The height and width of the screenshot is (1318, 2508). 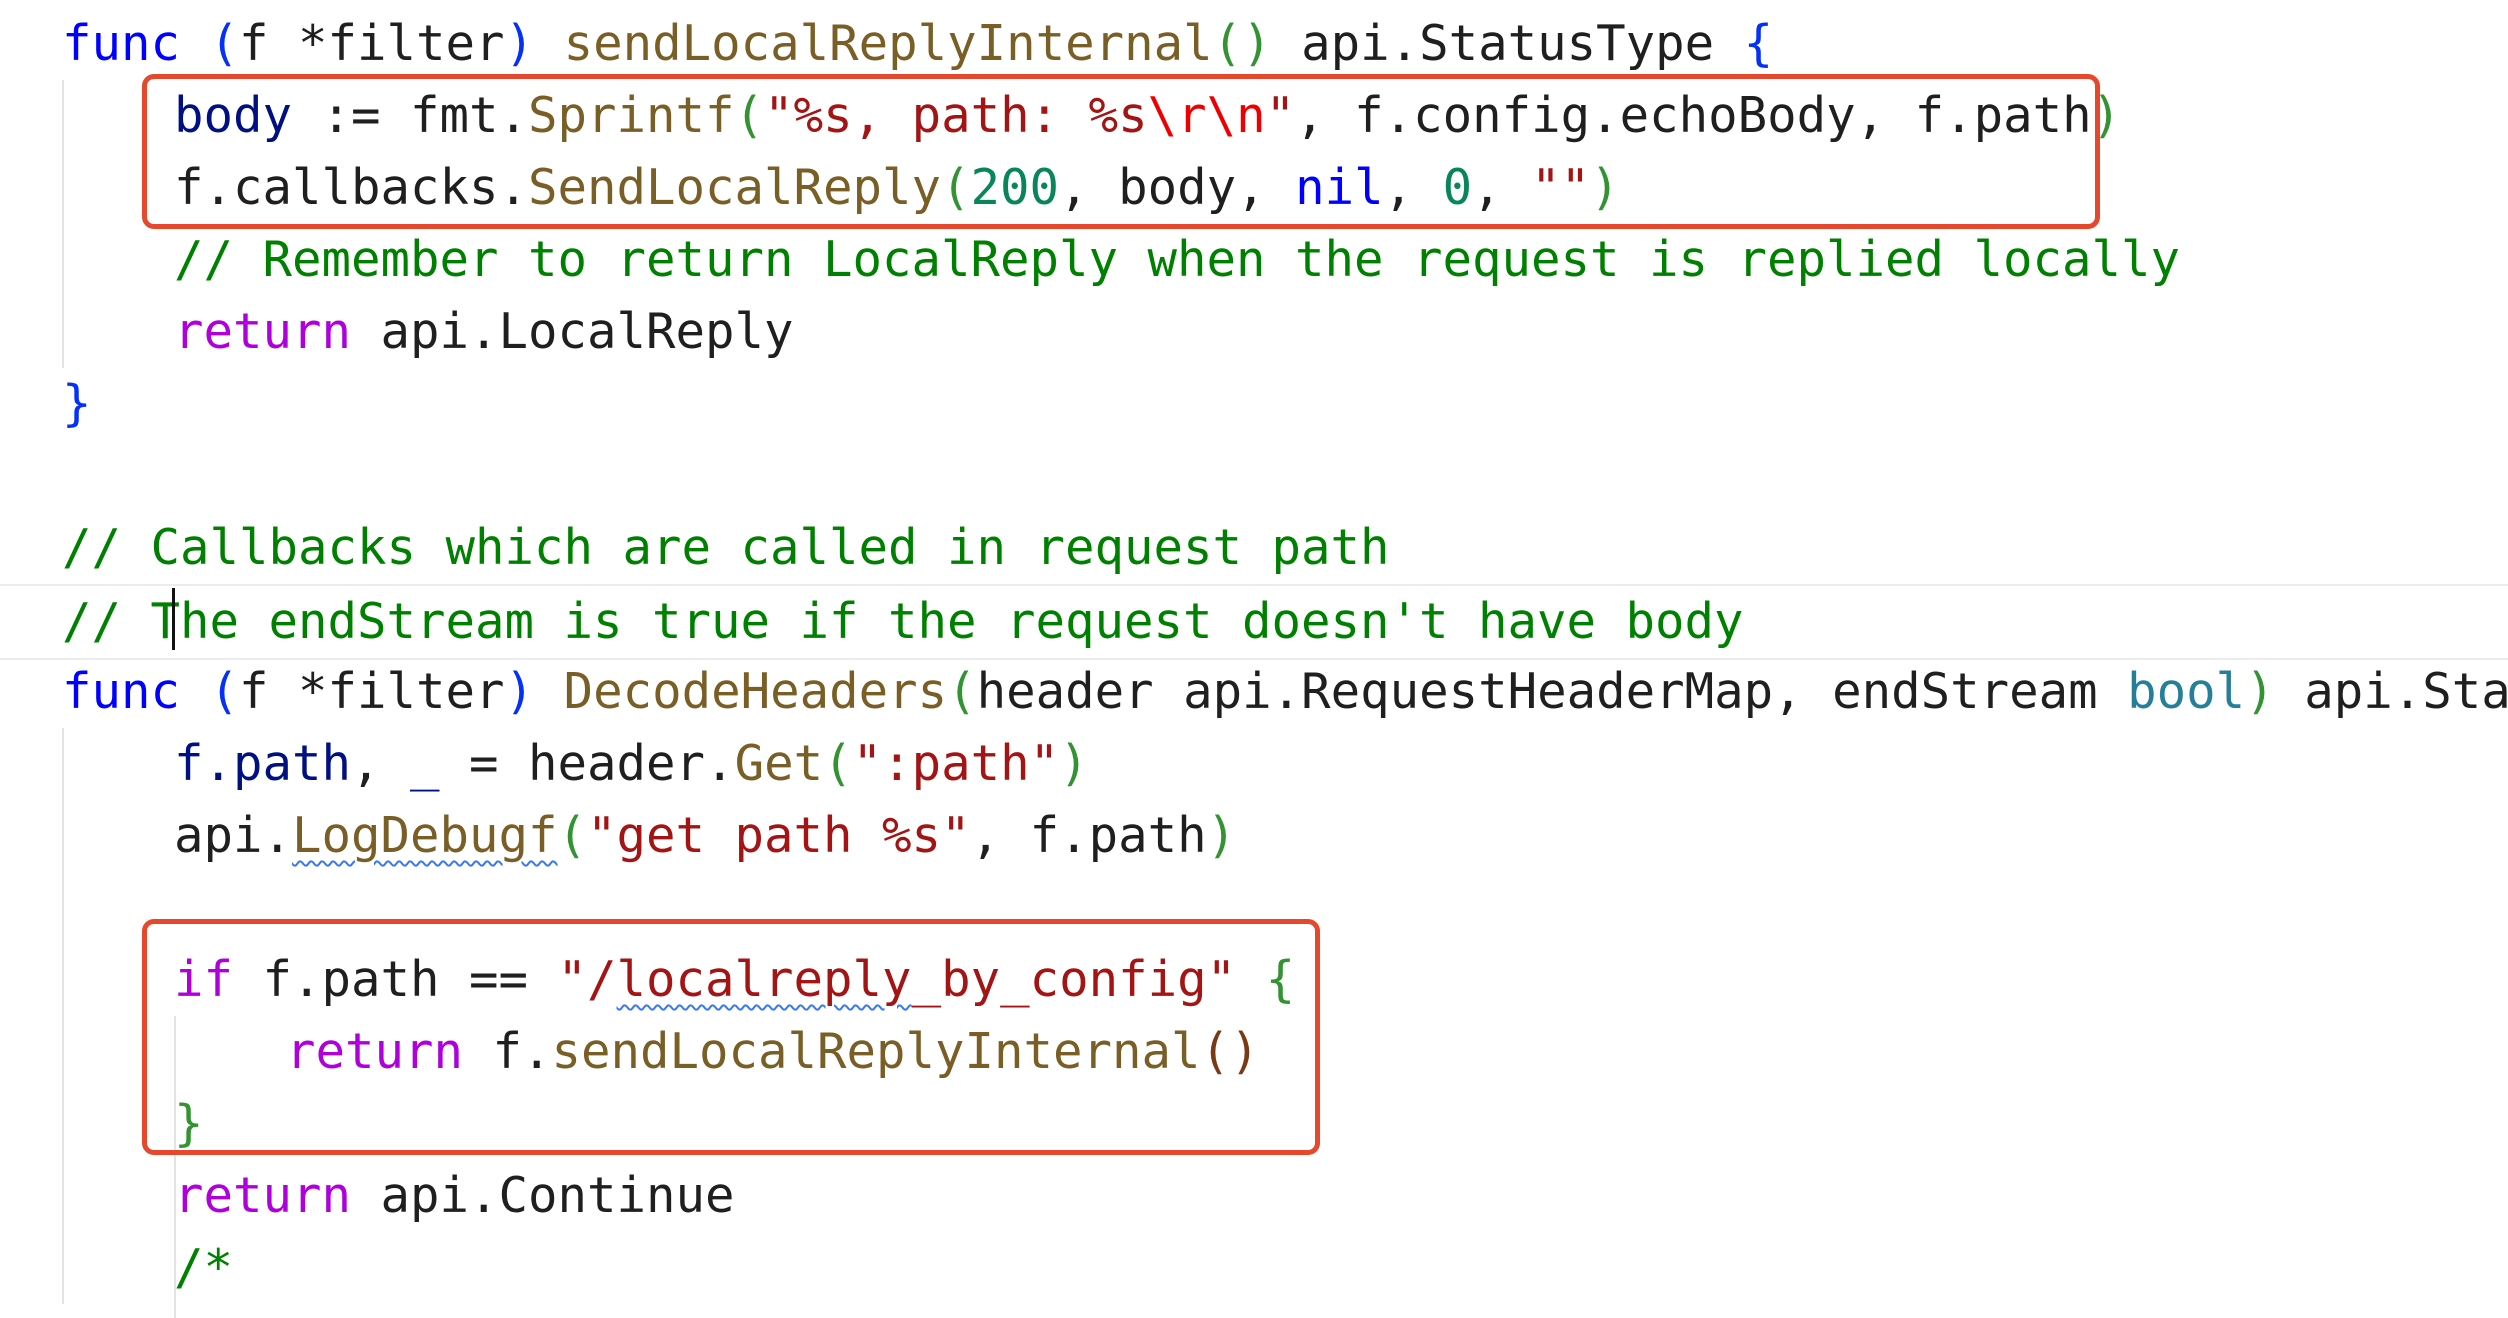 I want to click on code-token: api.LocalReply, so click(x=572, y=331).